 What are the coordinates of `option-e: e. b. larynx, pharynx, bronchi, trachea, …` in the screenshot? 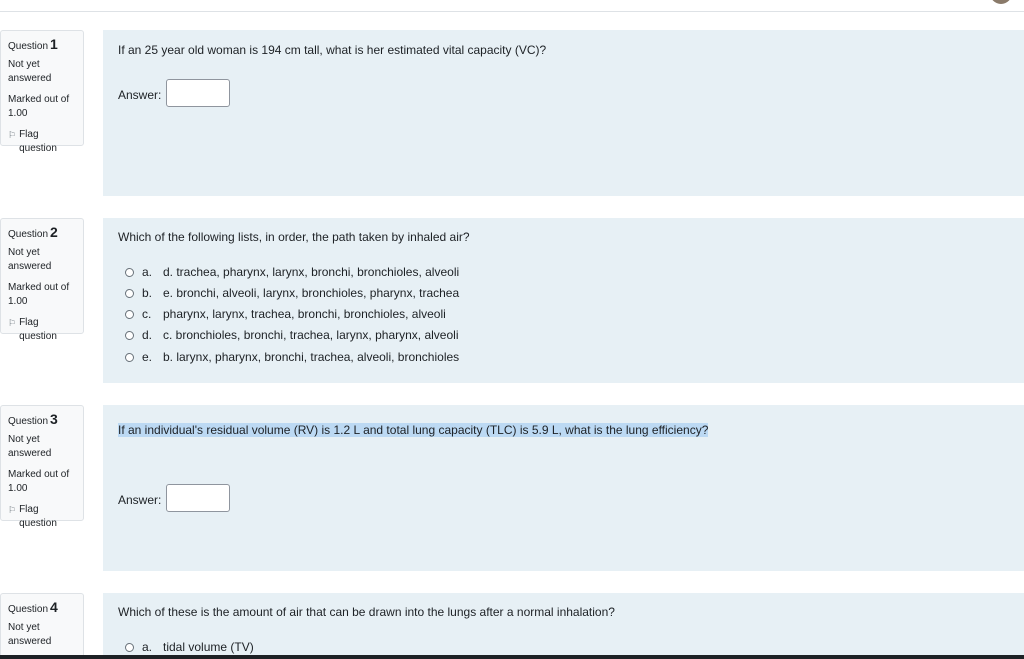 It's located at (292, 357).